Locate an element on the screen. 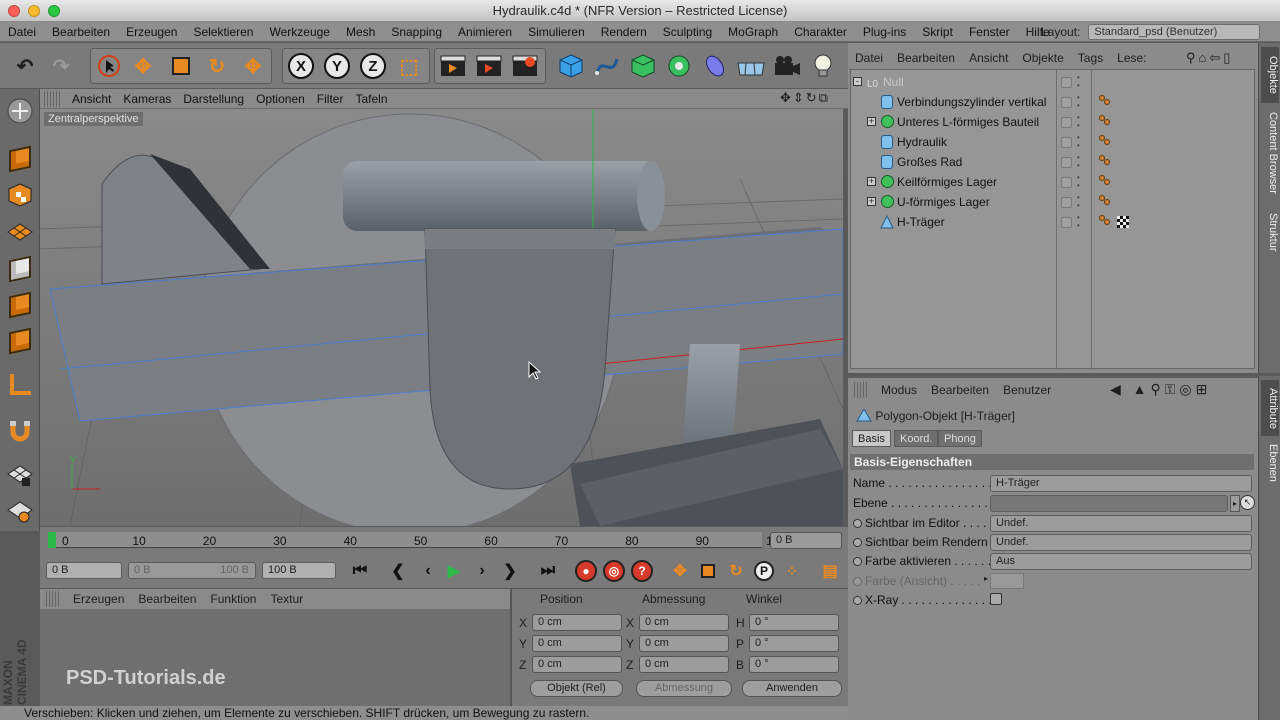  points-mode-icon is located at coordinates (20, 269).